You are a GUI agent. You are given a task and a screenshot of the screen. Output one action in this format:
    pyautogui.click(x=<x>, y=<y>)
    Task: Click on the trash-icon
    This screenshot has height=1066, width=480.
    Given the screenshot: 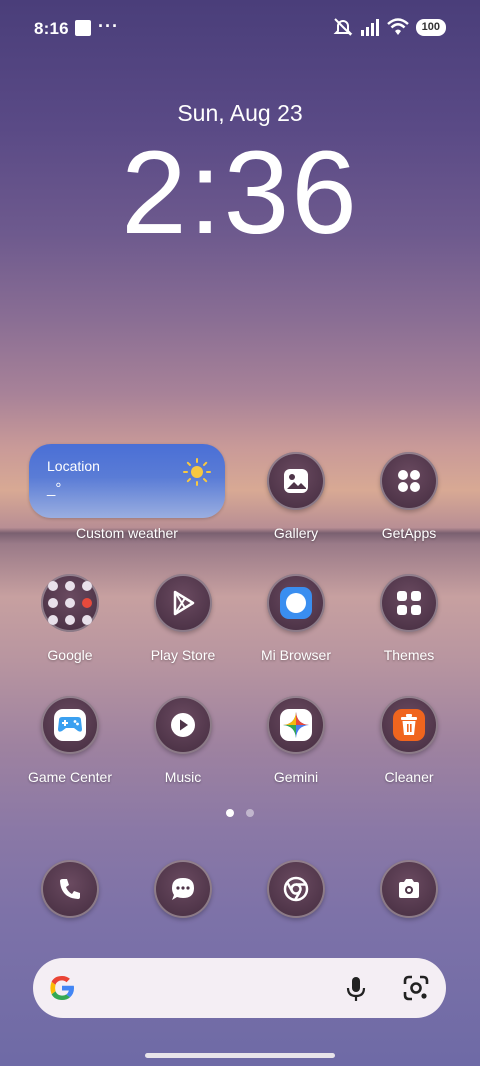 What is the action you would take?
    pyautogui.click(x=409, y=725)
    